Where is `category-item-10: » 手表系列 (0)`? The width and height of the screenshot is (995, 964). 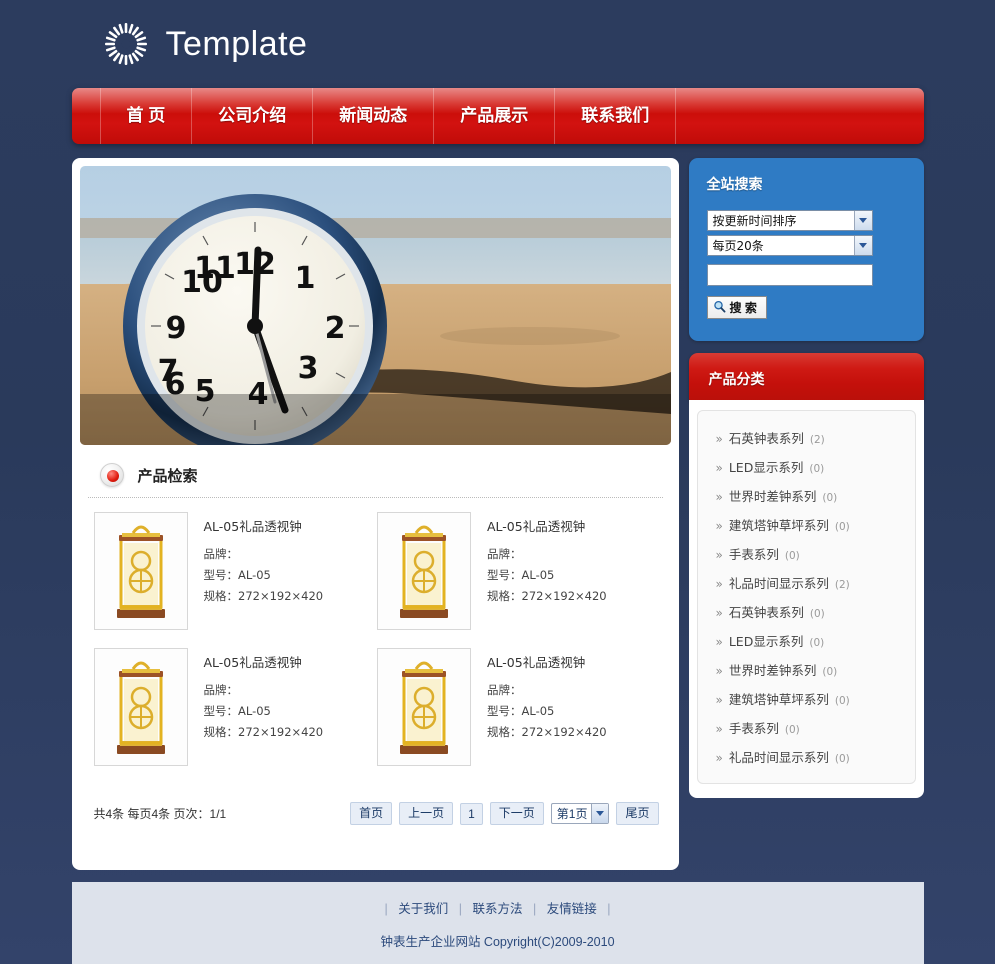
category-item-10: » 手表系列 (0) is located at coordinates (806, 727).